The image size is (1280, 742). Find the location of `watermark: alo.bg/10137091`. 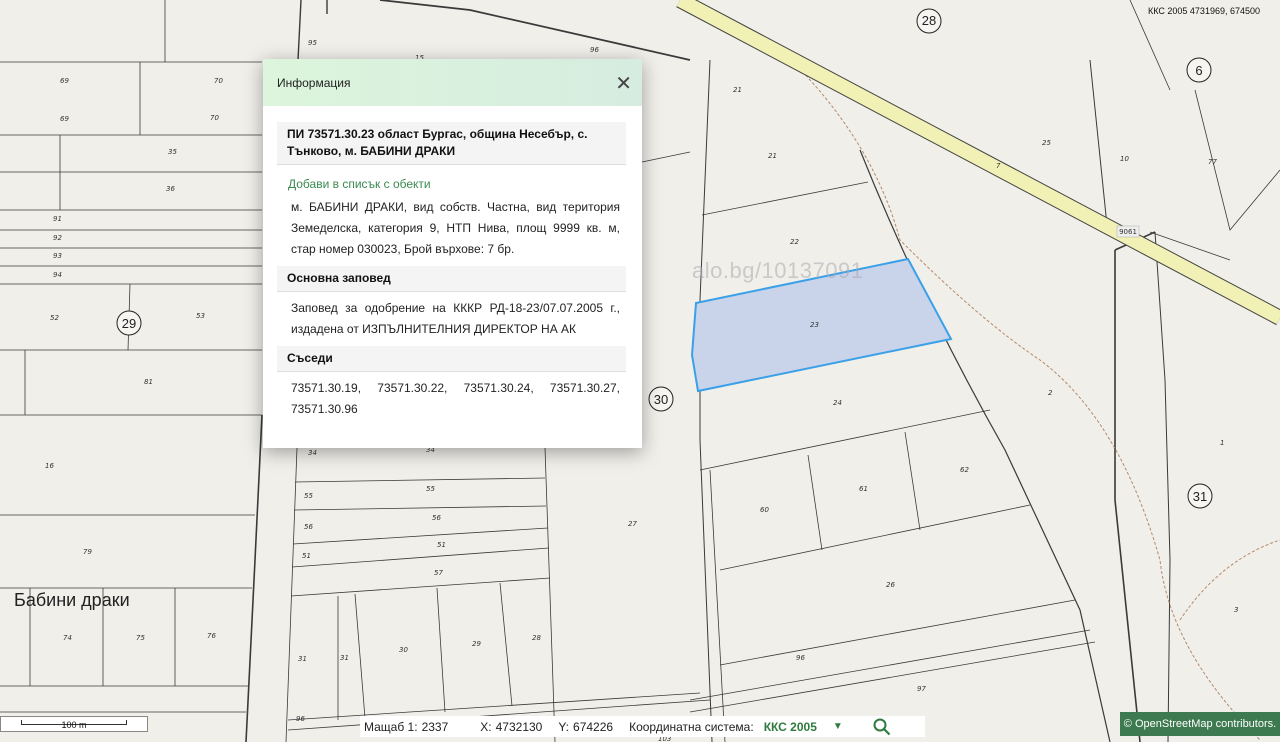

watermark: alo.bg/10137091 is located at coordinates (778, 270).